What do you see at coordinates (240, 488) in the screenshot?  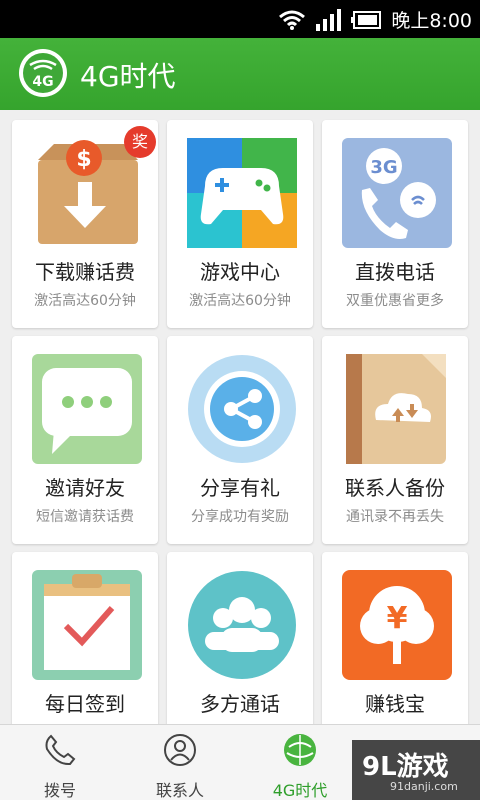 I see `tile-title: 分享有礼` at bounding box center [240, 488].